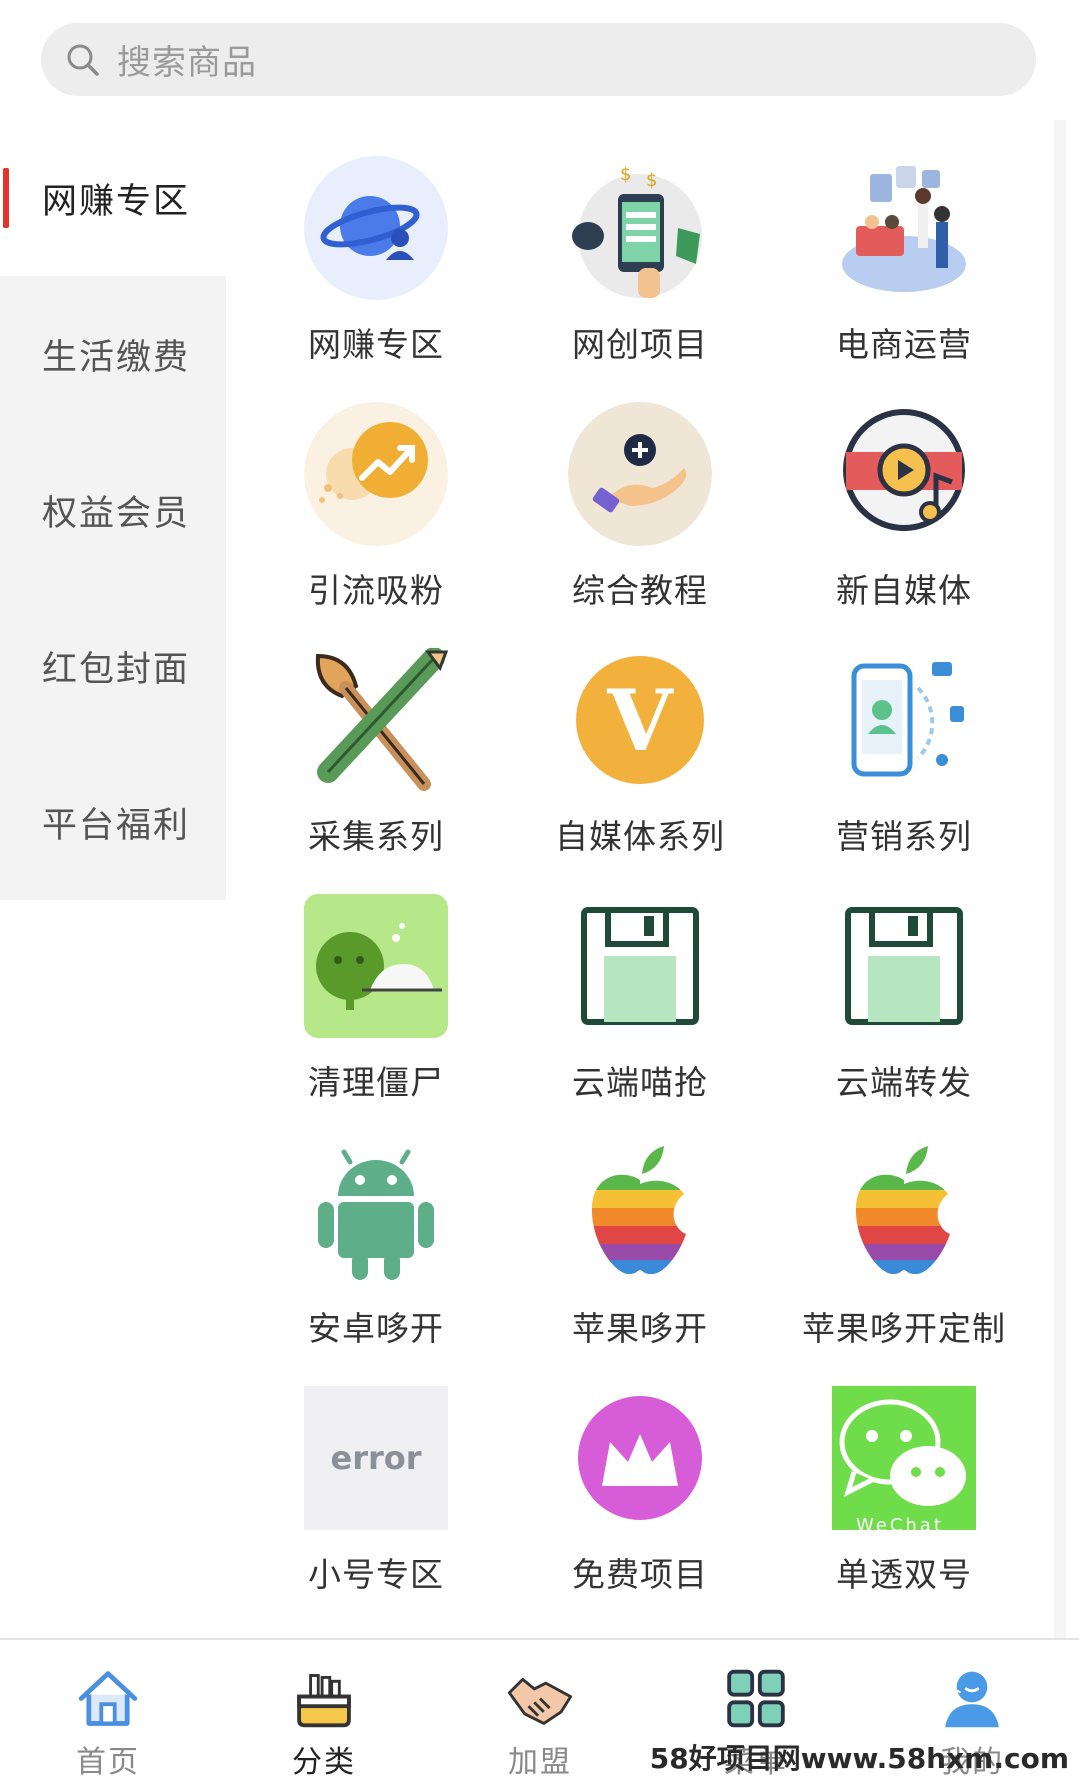  What do you see at coordinates (376, 1214) in the screenshot?
I see `android-icon` at bounding box center [376, 1214].